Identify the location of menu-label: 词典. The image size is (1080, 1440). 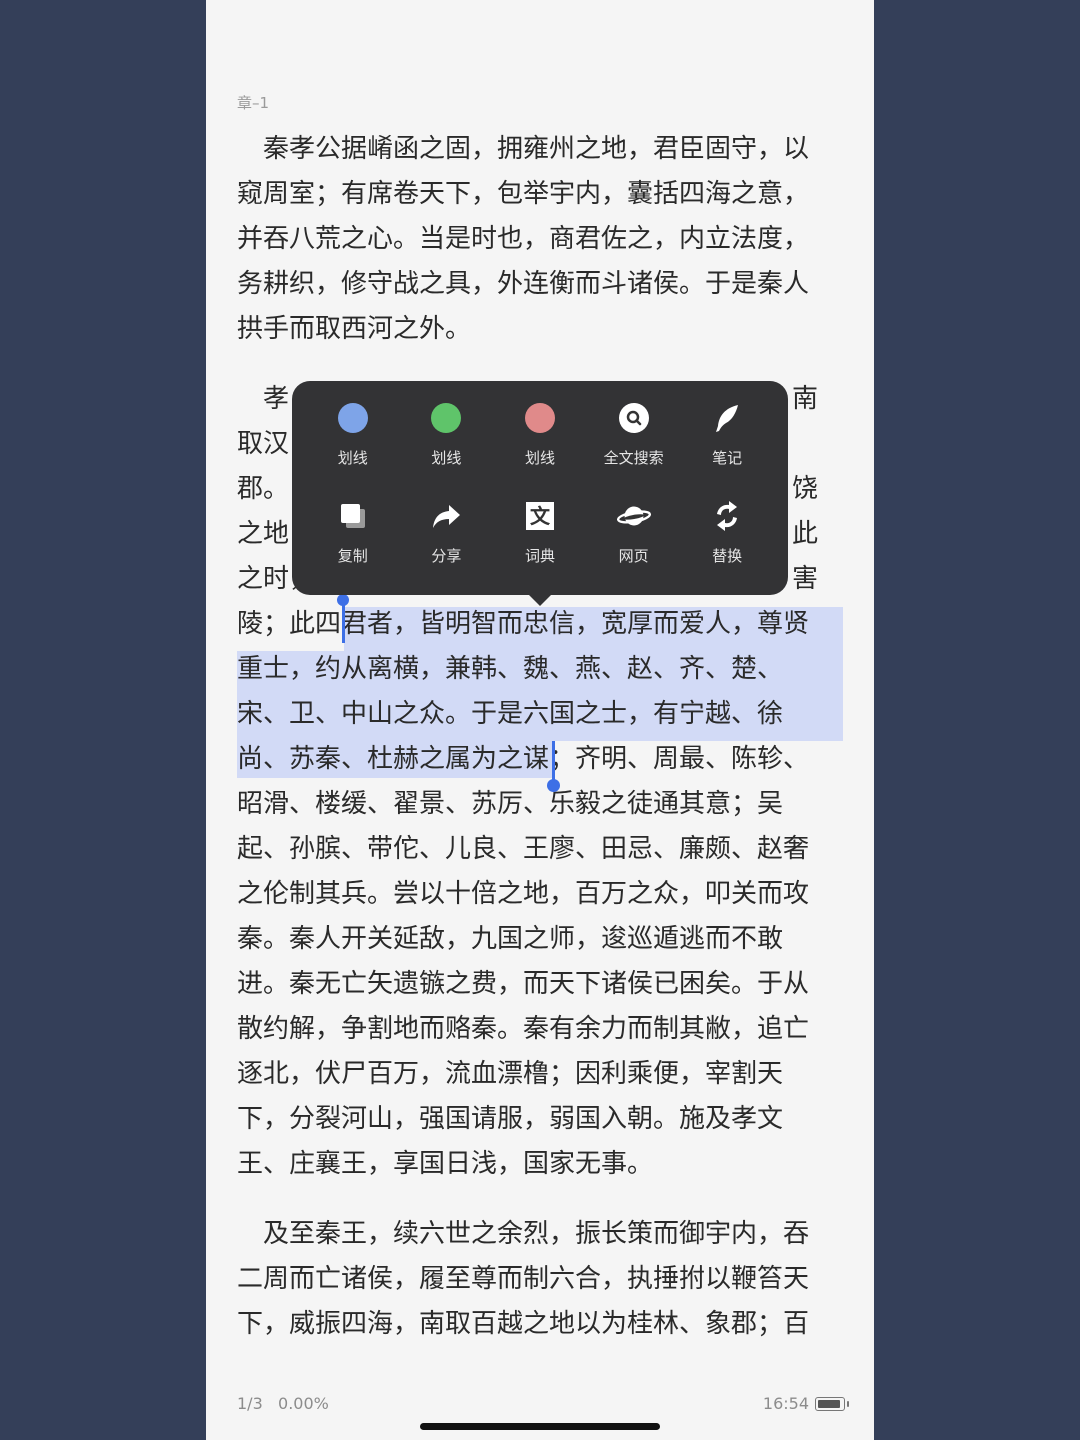
(539, 556).